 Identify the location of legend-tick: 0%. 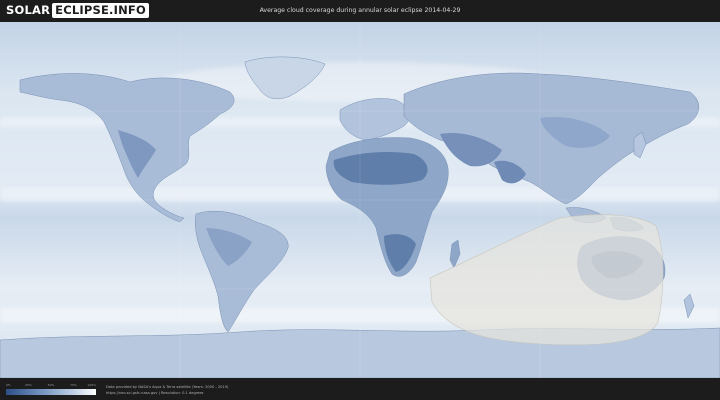
(8, 385).